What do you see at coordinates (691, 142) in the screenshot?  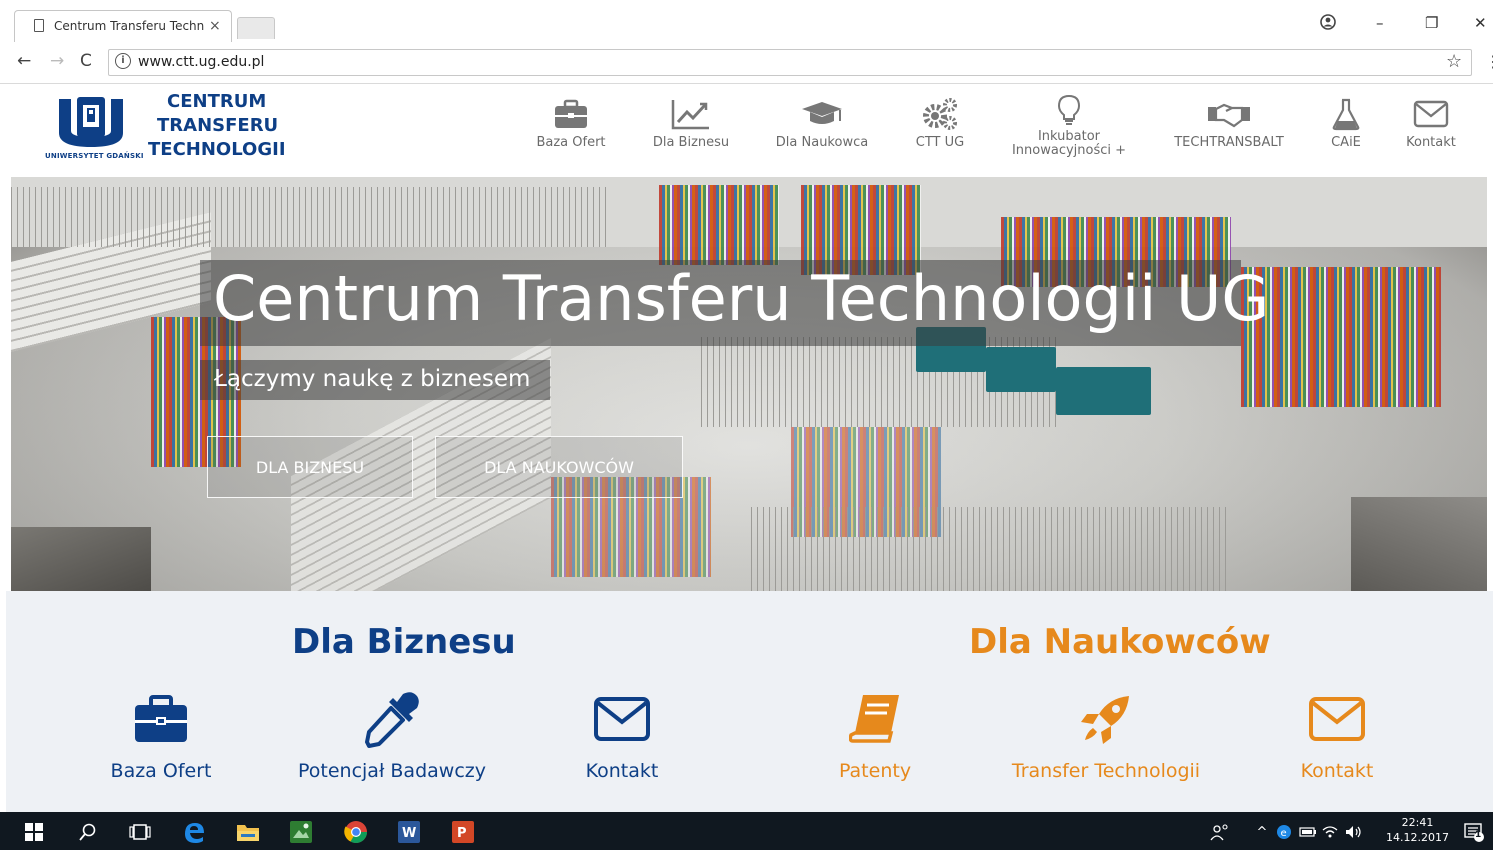 I see `nav-label: Dla Biznesu` at bounding box center [691, 142].